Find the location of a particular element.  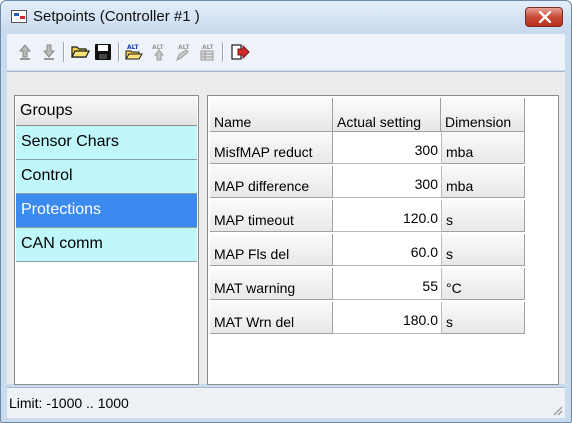

upload-icon is located at coordinates (25, 52).